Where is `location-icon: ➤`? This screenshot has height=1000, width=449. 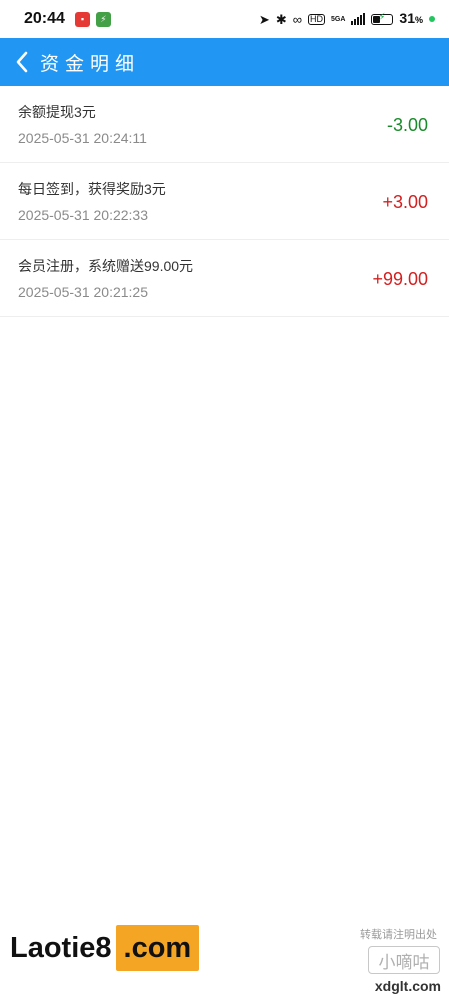 location-icon: ➤ is located at coordinates (264, 19).